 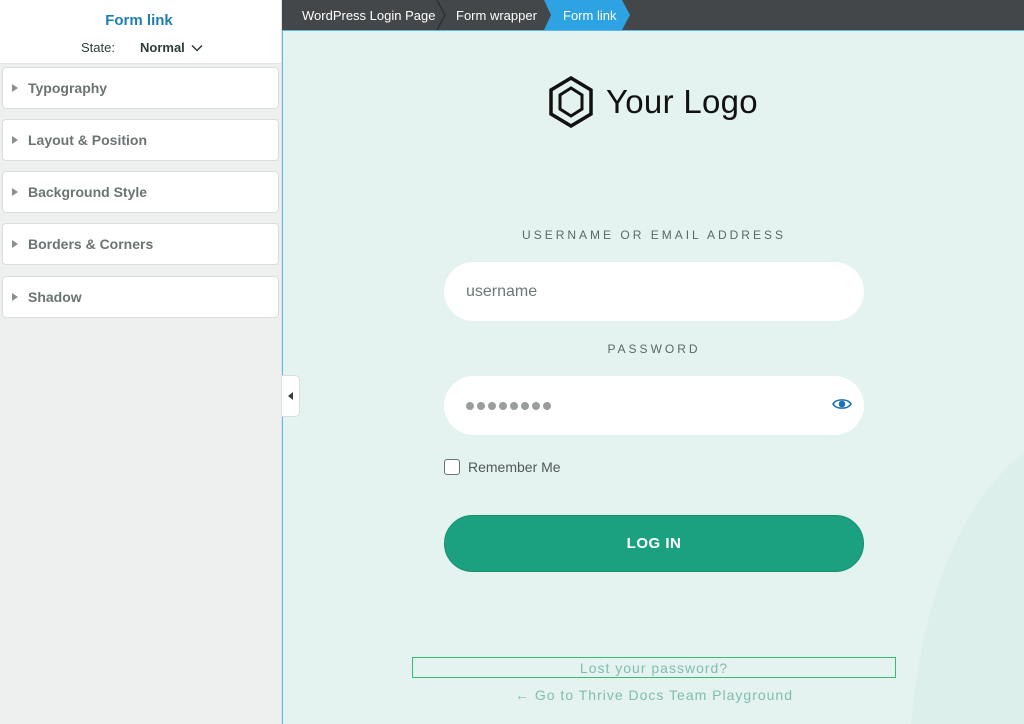 What do you see at coordinates (140, 297) in the screenshot?
I see `panel-shadow: Shadow` at bounding box center [140, 297].